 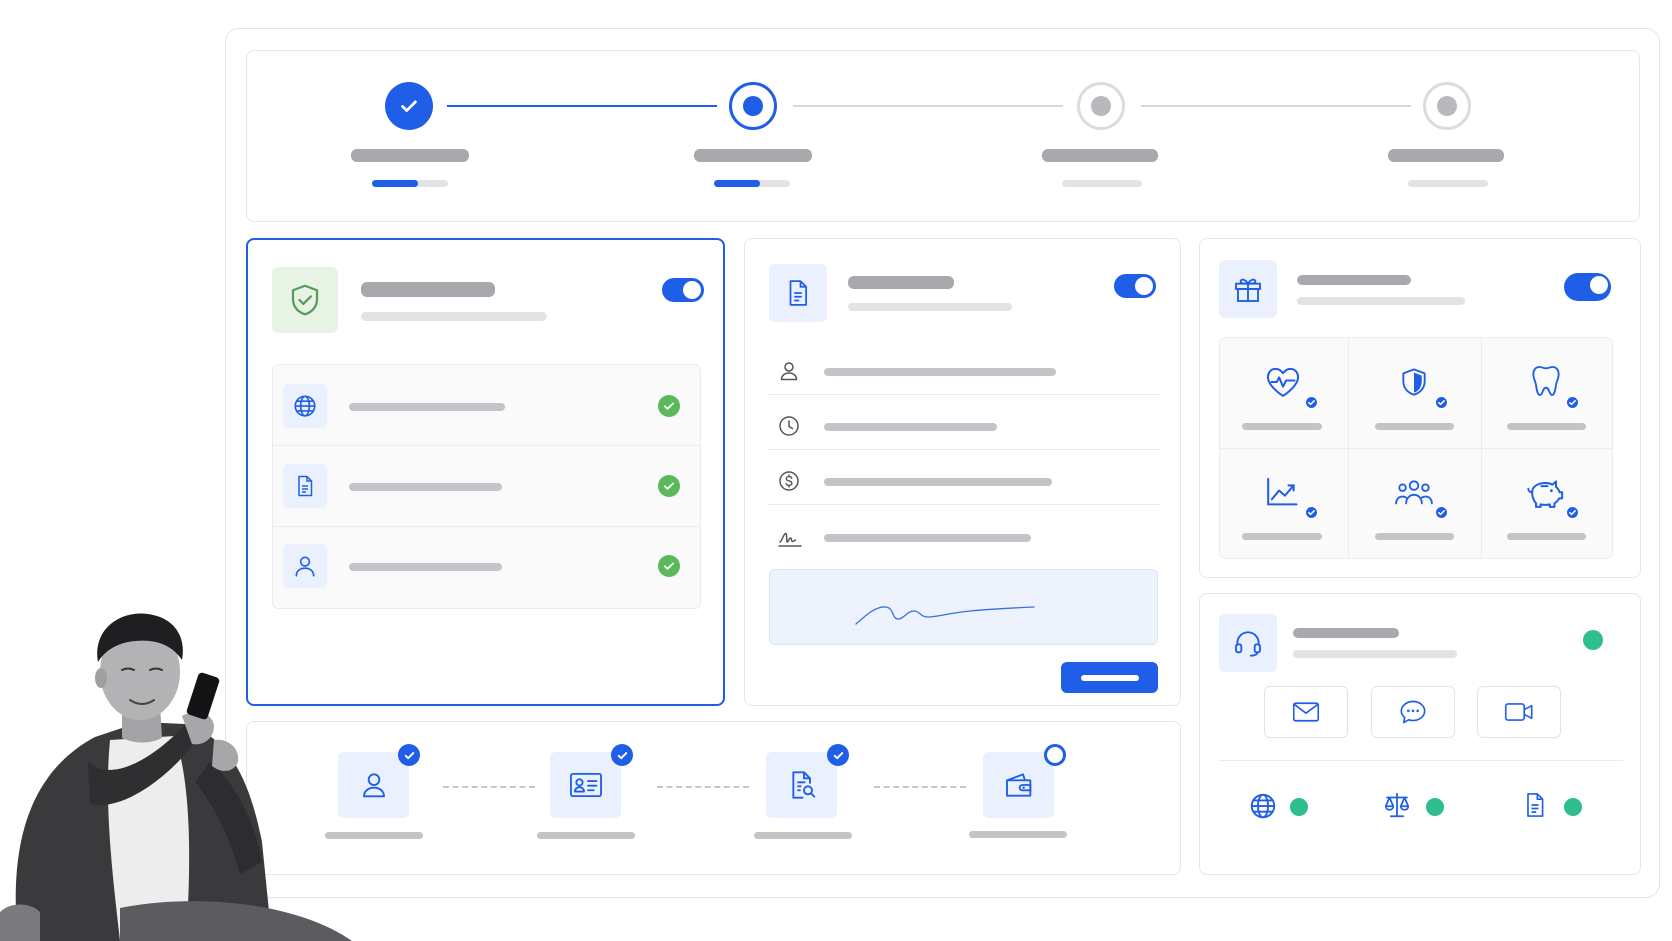 What do you see at coordinates (1282, 491) in the screenshot?
I see `chart-up-icon` at bounding box center [1282, 491].